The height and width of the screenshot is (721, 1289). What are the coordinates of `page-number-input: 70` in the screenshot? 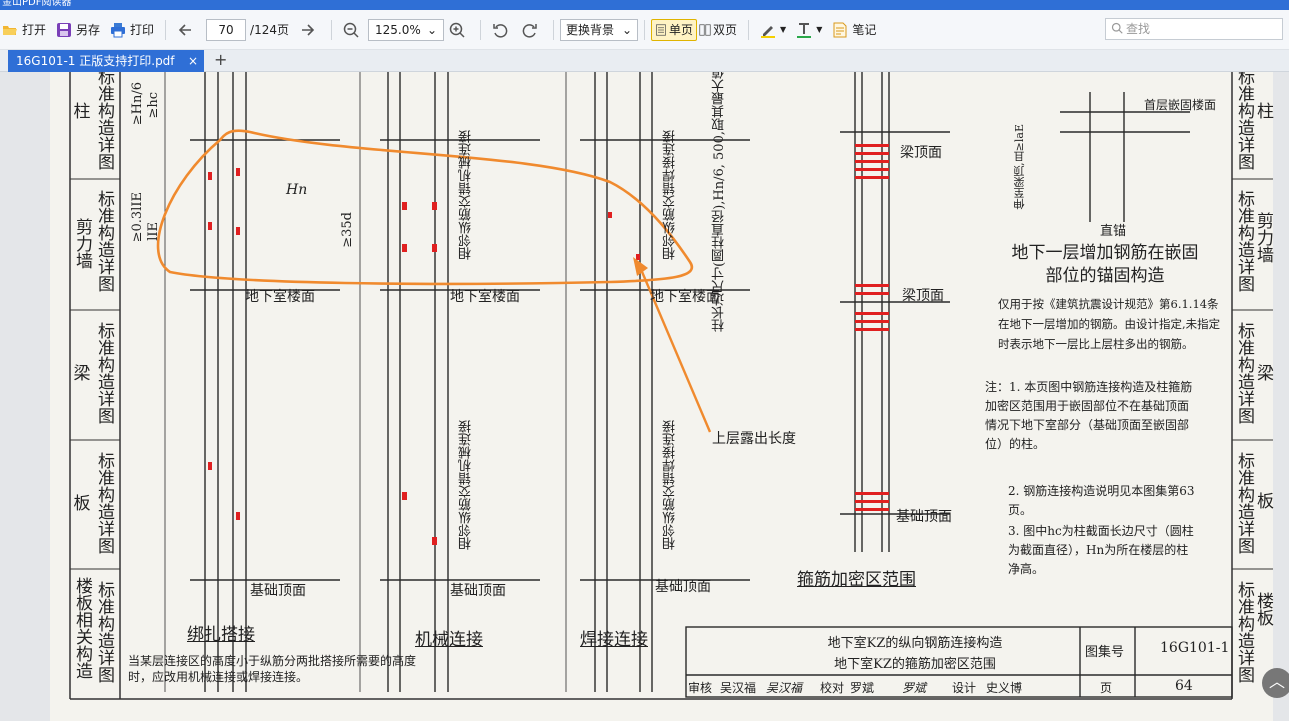 It's located at (226, 29).